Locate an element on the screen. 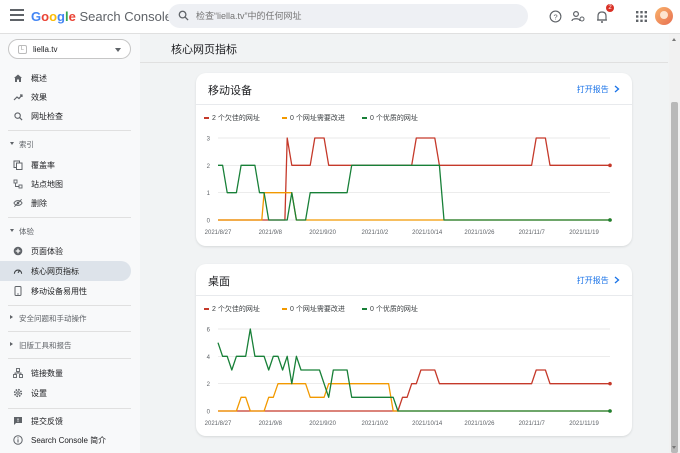 This screenshot has width=680, height=453. x-tick-label: 2021/9/20 is located at coordinates (322, 233).